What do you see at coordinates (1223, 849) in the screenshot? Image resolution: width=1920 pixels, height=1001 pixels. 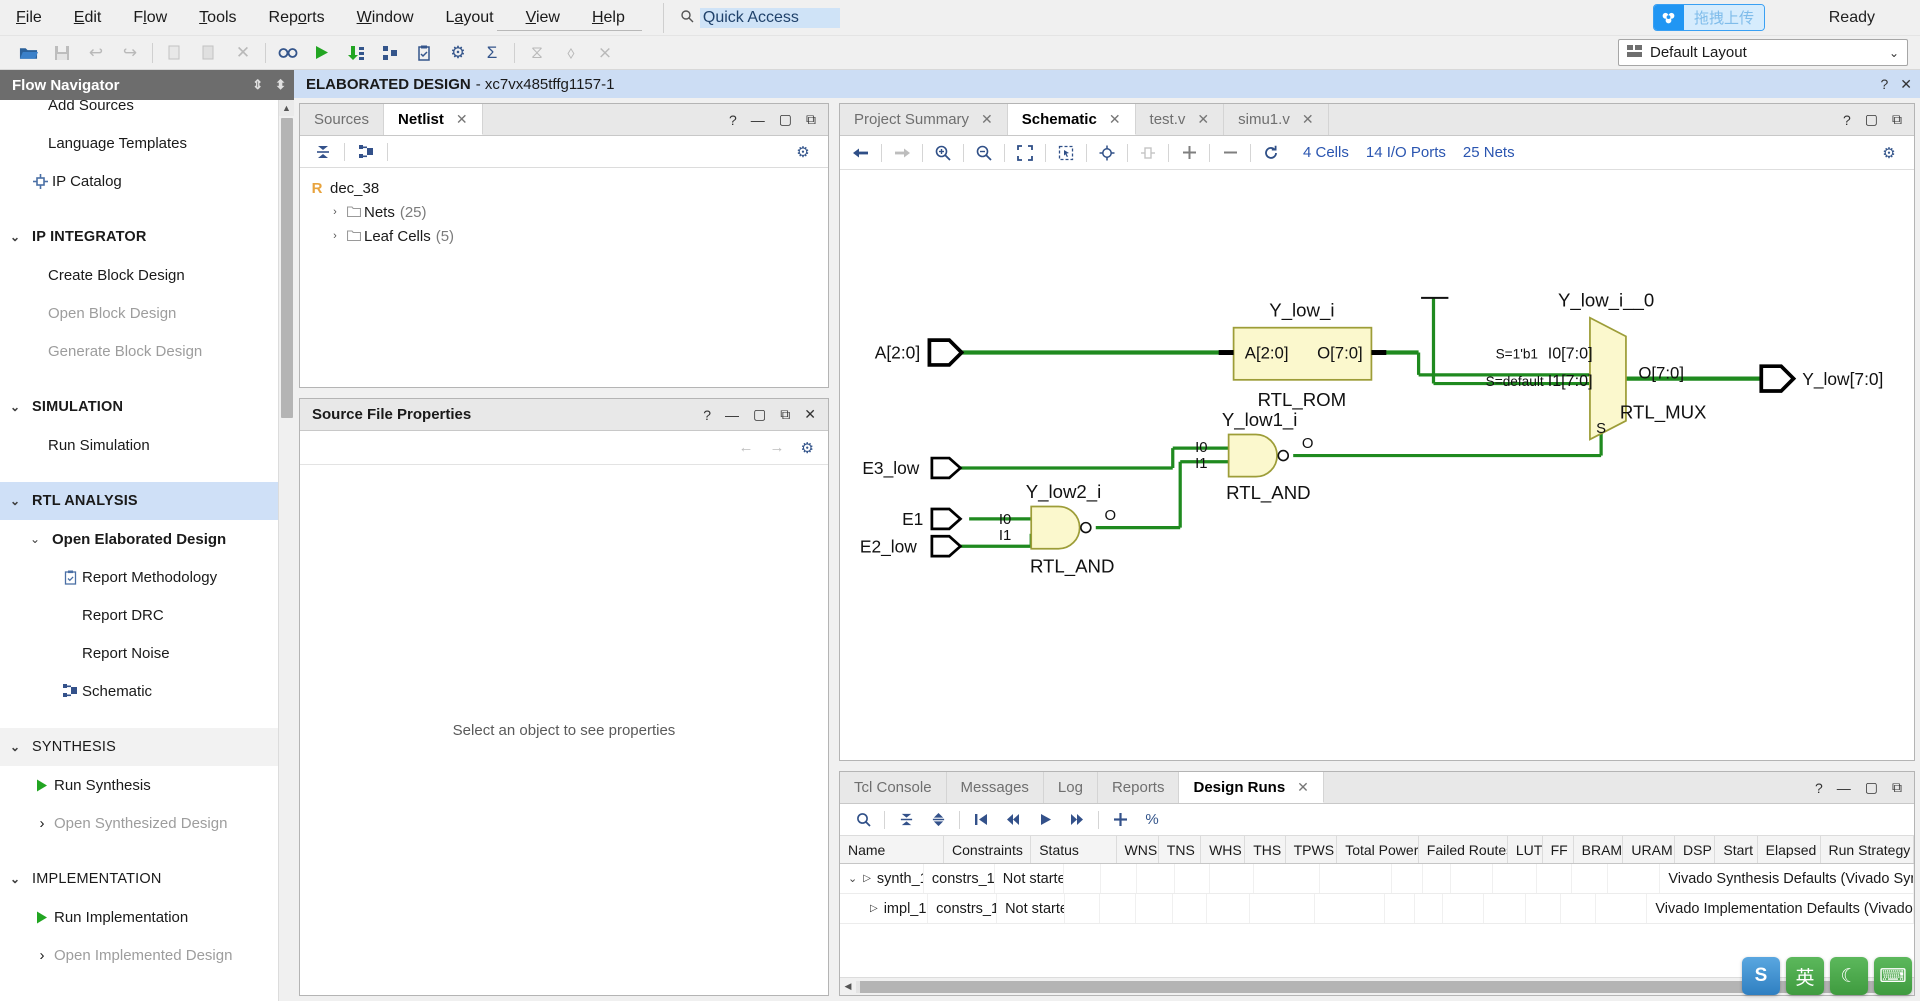 I see `column-header: WHS` at bounding box center [1223, 849].